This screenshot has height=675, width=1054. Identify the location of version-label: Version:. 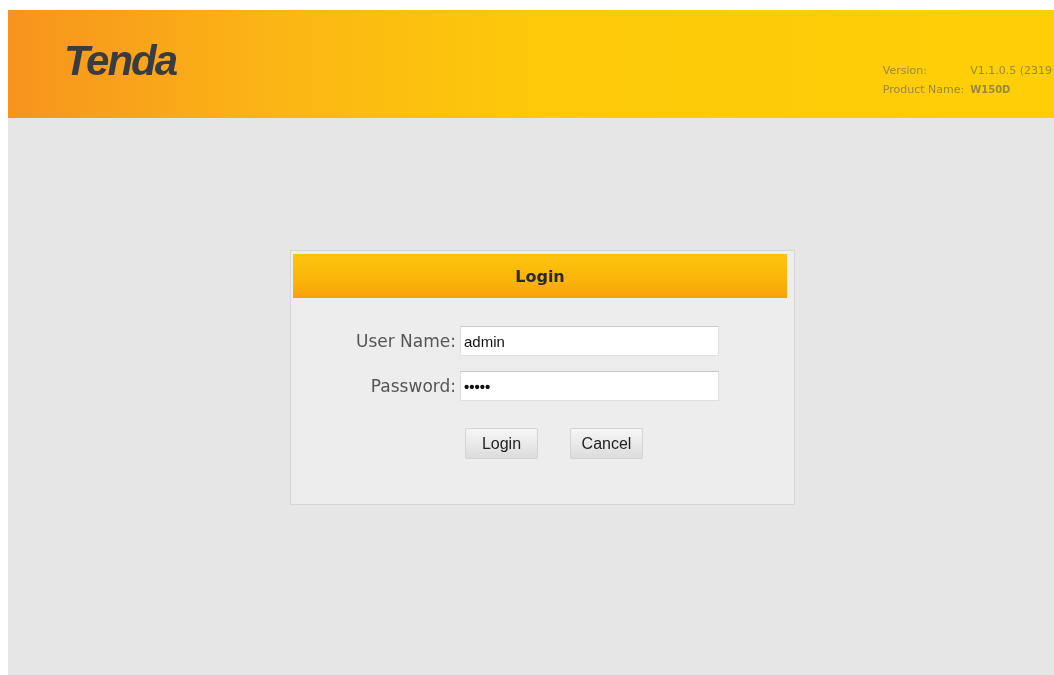
(905, 70).